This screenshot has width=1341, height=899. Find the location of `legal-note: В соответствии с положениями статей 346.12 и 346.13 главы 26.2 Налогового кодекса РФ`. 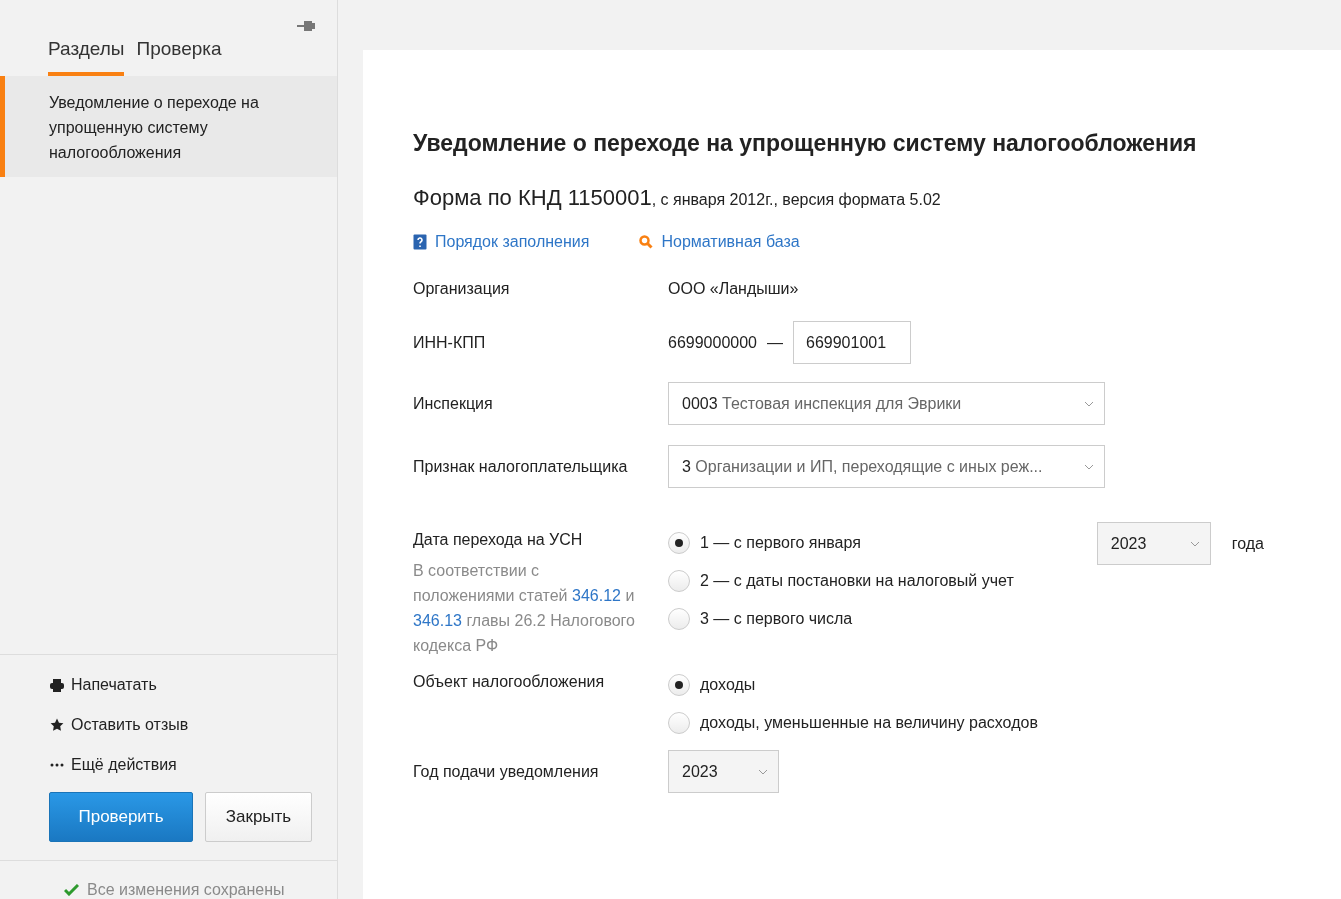

legal-note: В соответствии с положениями статей 346.12 и 346.13 главы 26.2 Налогового кодекса РФ is located at coordinates (524, 608).